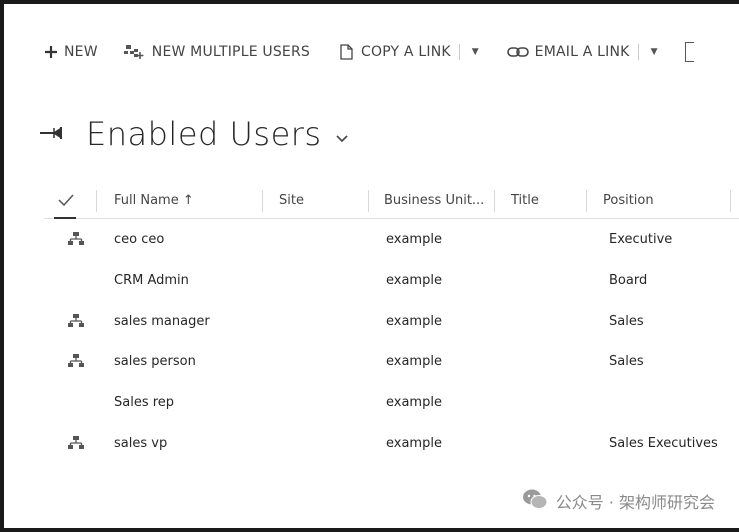  What do you see at coordinates (641, 239) in the screenshot?
I see `cell-position: Executive` at bounding box center [641, 239].